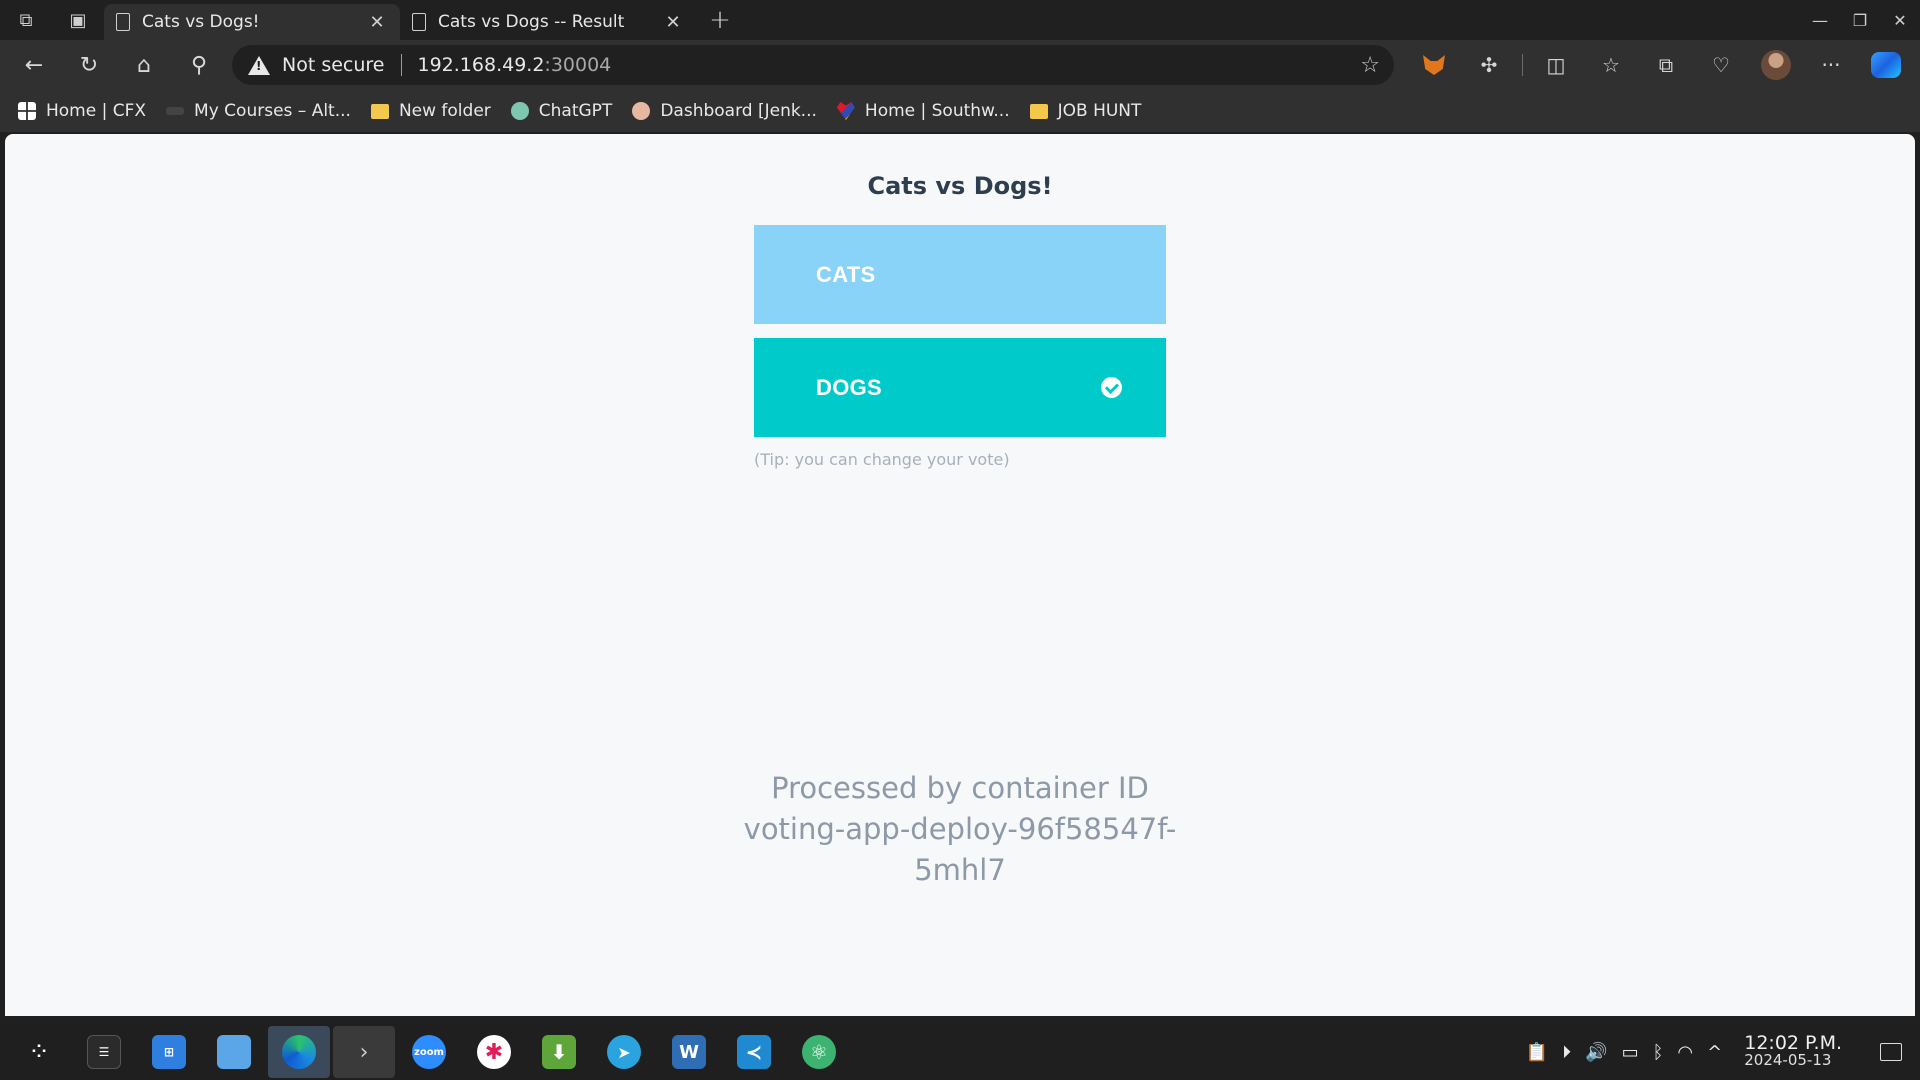 The image size is (1920, 1080). I want to click on tab-cats-vs-dogs-result: Cats vs Dogs -- Result ✕, so click(548, 22).